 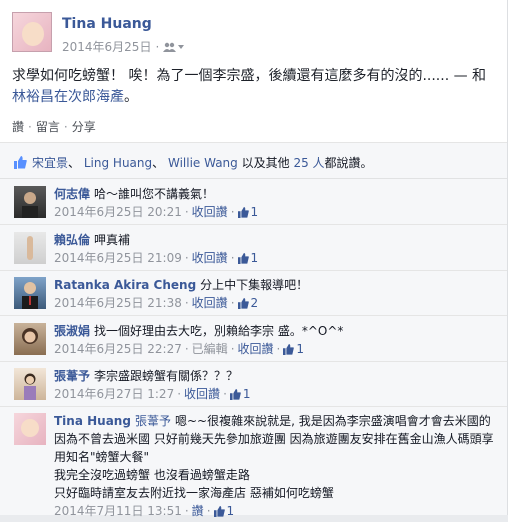 What do you see at coordinates (118, 258) in the screenshot?
I see `comment-time: 2014年6月25日 21:09` at bounding box center [118, 258].